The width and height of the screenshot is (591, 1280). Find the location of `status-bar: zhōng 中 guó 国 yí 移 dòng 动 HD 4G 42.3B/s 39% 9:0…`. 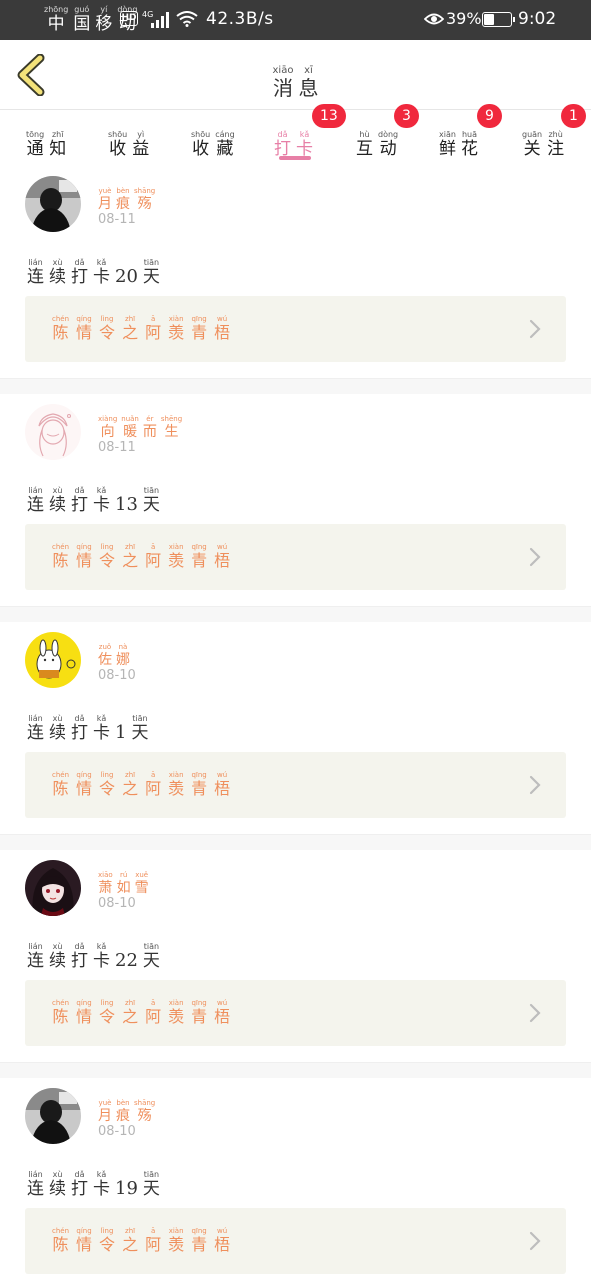

status-bar: zhōng 中 guó 国 yí 移 dòng 动 HD 4G 42.3B/s 39% 9:0… is located at coordinates (295, 20).